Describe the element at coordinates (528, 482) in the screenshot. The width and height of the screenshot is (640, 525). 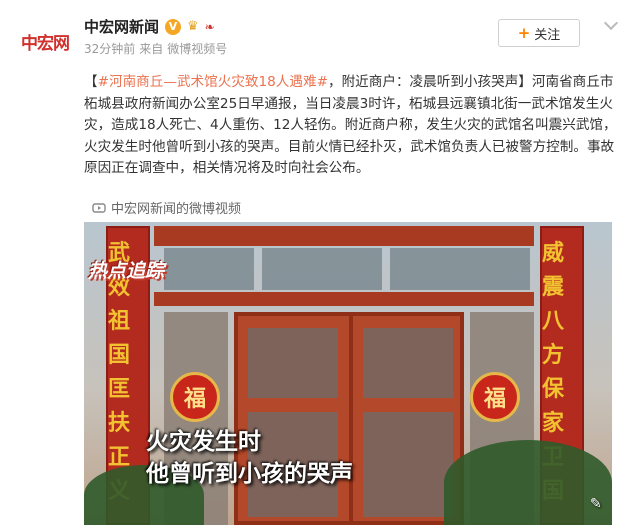
I see `plant` at that location.